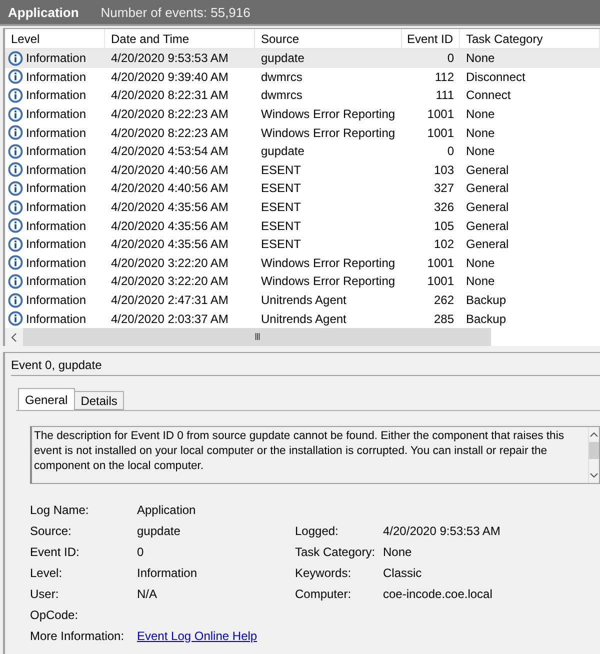 This screenshot has width=600, height=654. What do you see at coordinates (530, 38) in the screenshot?
I see `column-header: Task Category` at bounding box center [530, 38].